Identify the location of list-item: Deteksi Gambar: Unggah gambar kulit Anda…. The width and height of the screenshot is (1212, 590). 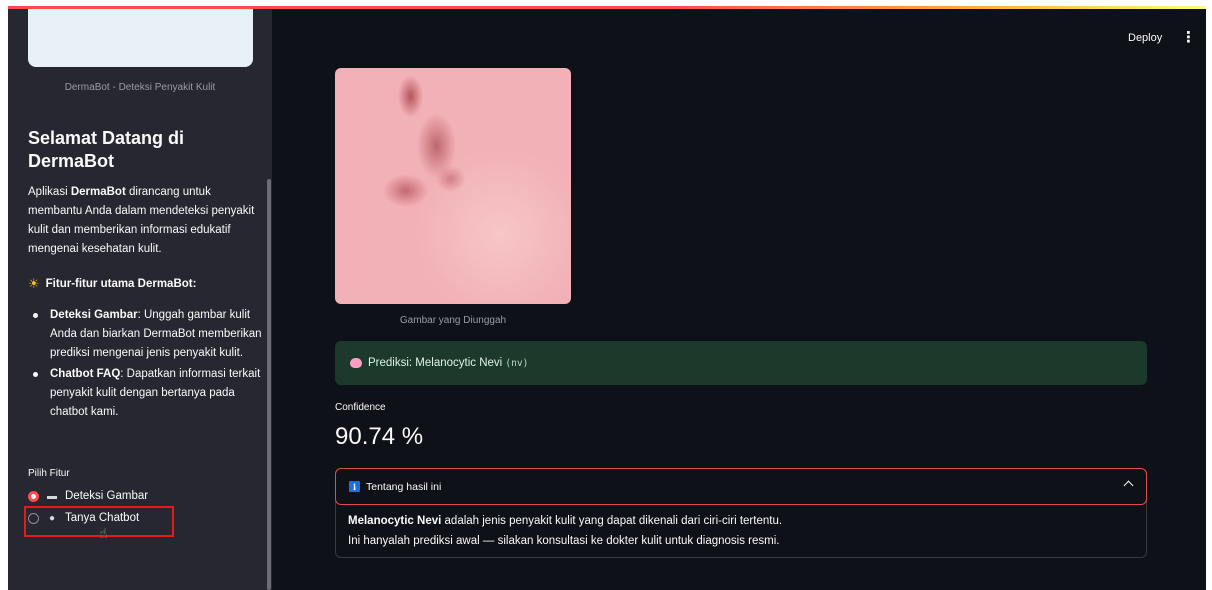
(147, 334).